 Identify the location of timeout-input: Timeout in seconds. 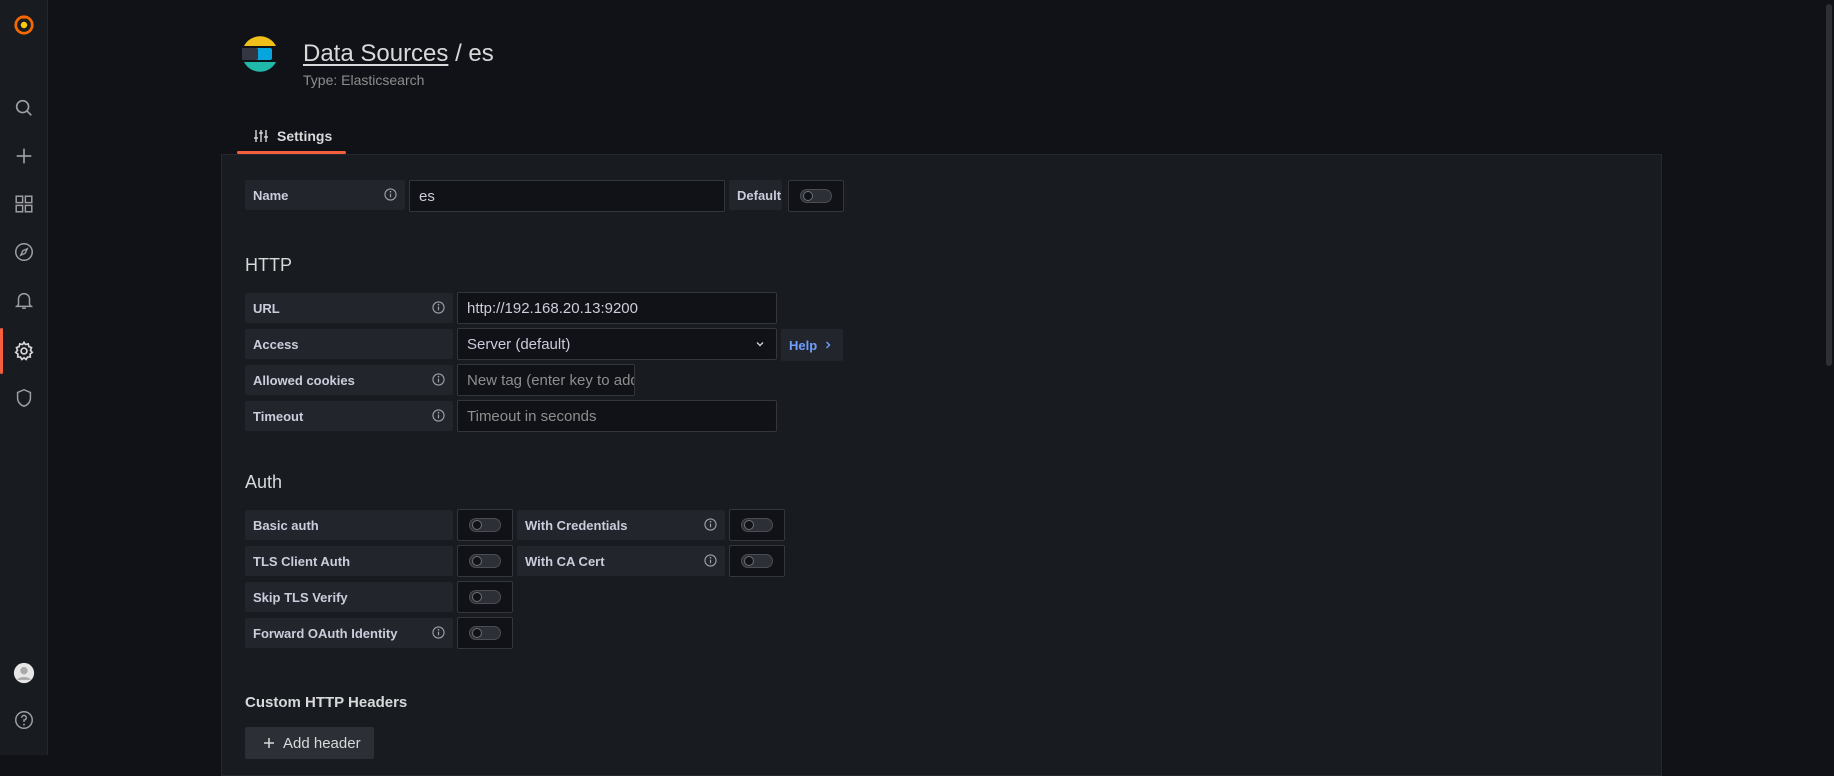
(617, 416).